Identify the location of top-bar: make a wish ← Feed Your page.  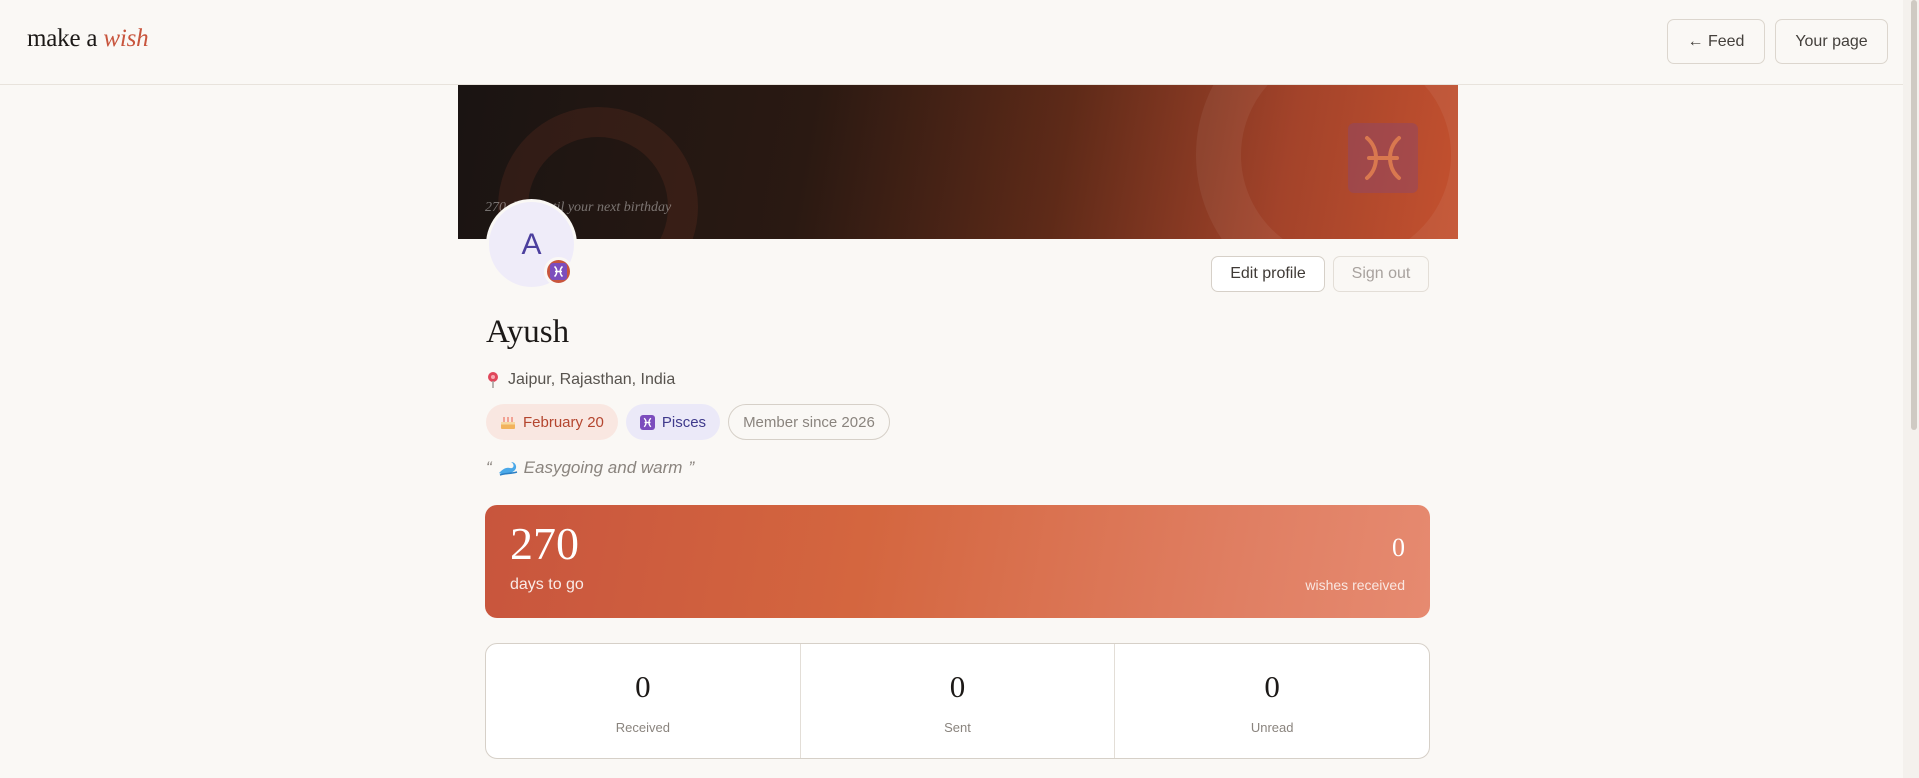
(951, 42).